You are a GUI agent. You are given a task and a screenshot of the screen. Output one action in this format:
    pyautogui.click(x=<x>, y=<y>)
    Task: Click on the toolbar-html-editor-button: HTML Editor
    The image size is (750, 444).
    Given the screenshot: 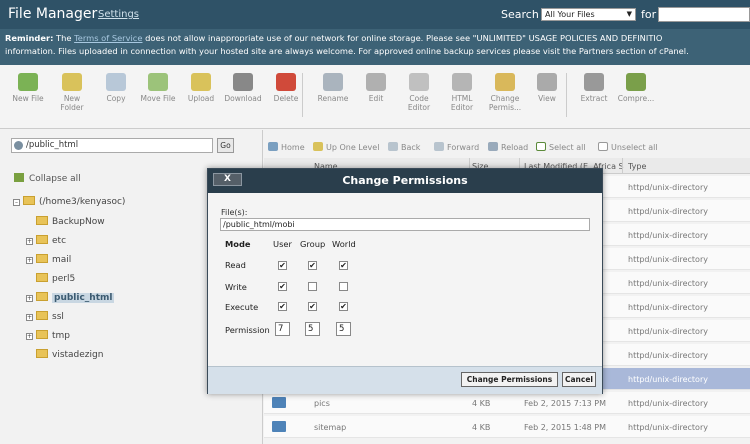 What is the action you would take?
    pyautogui.click(x=462, y=92)
    